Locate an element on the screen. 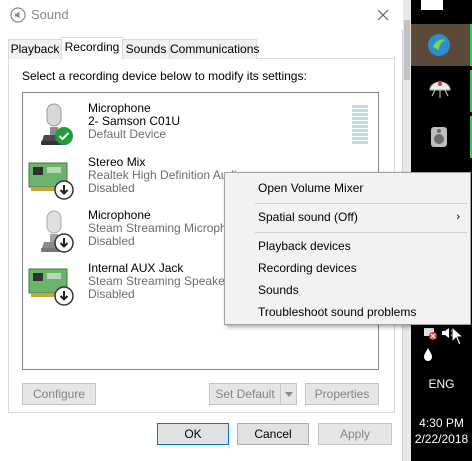 This screenshot has height=461, width=472. set-default-dropdown is located at coordinates (288, 394).